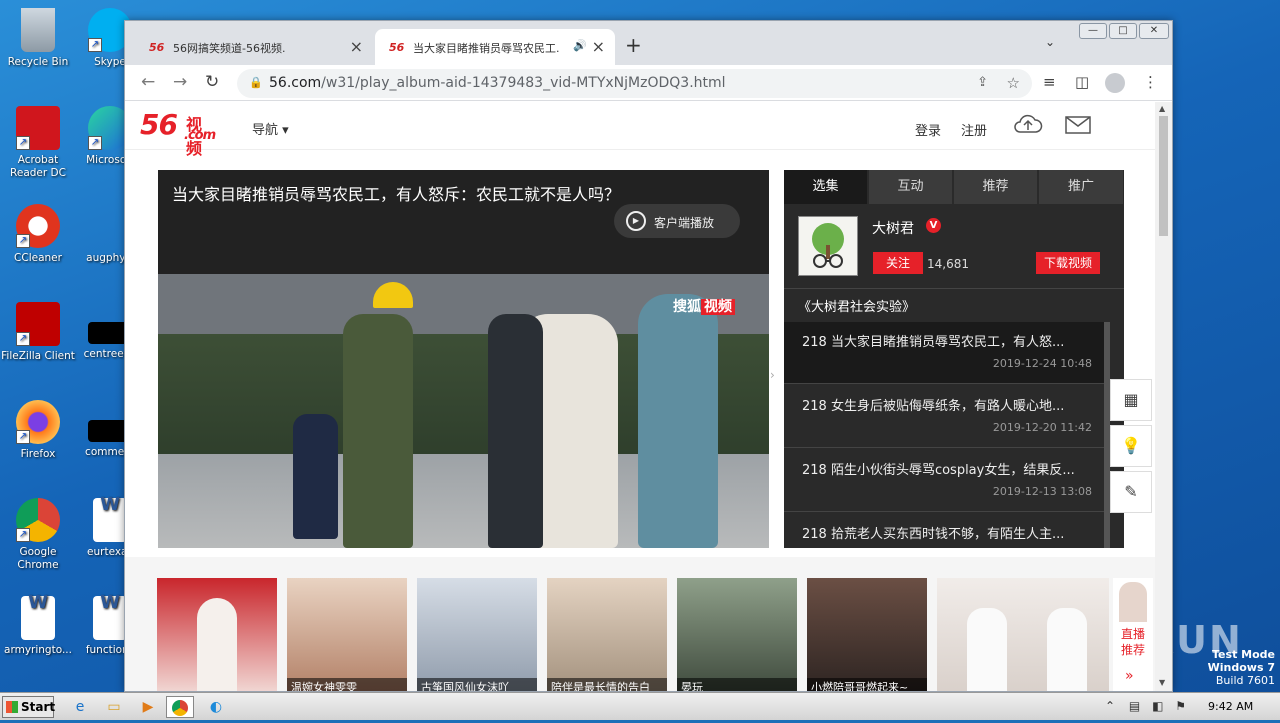 The image size is (1280, 723). I want to click on qr-code-icon: ▦, so click(1131, 400).